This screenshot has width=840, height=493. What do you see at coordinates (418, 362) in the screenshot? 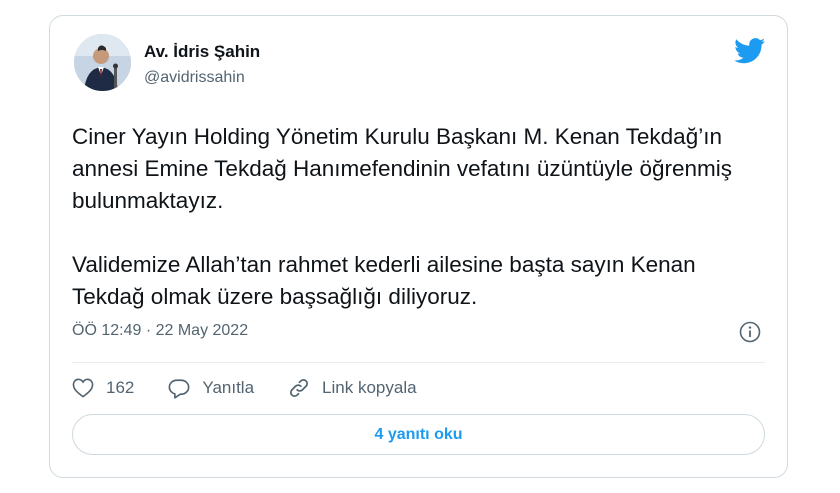
I see `divider` at bounding box center [418, 362].